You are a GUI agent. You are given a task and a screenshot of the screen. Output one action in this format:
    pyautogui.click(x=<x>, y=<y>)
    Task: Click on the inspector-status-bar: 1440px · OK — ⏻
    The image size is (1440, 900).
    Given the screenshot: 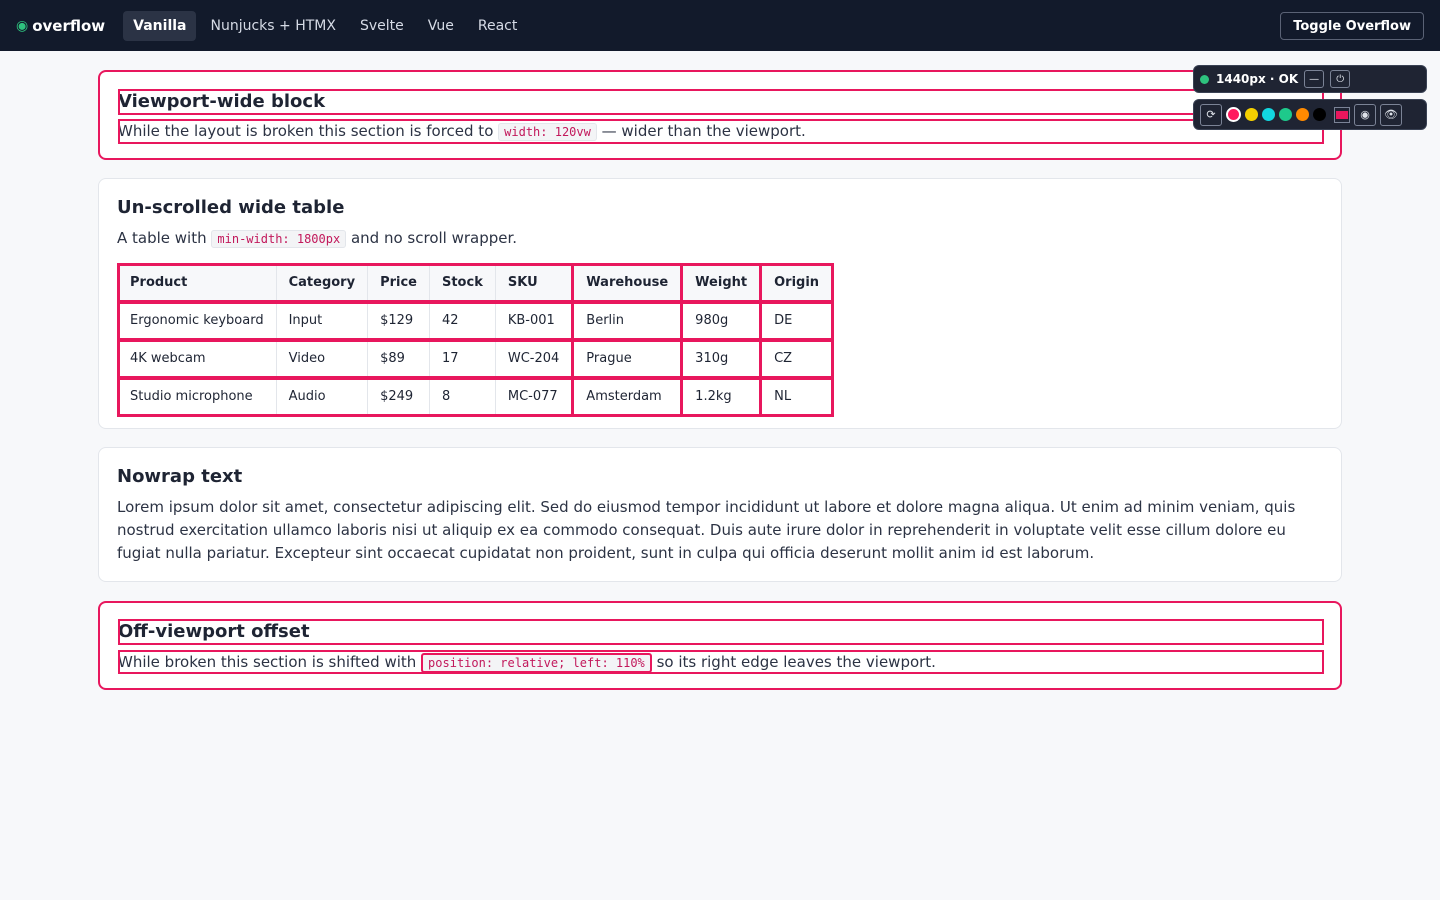 What is the action you would take?
    pyautogui.click(x=1310, y=79)
    